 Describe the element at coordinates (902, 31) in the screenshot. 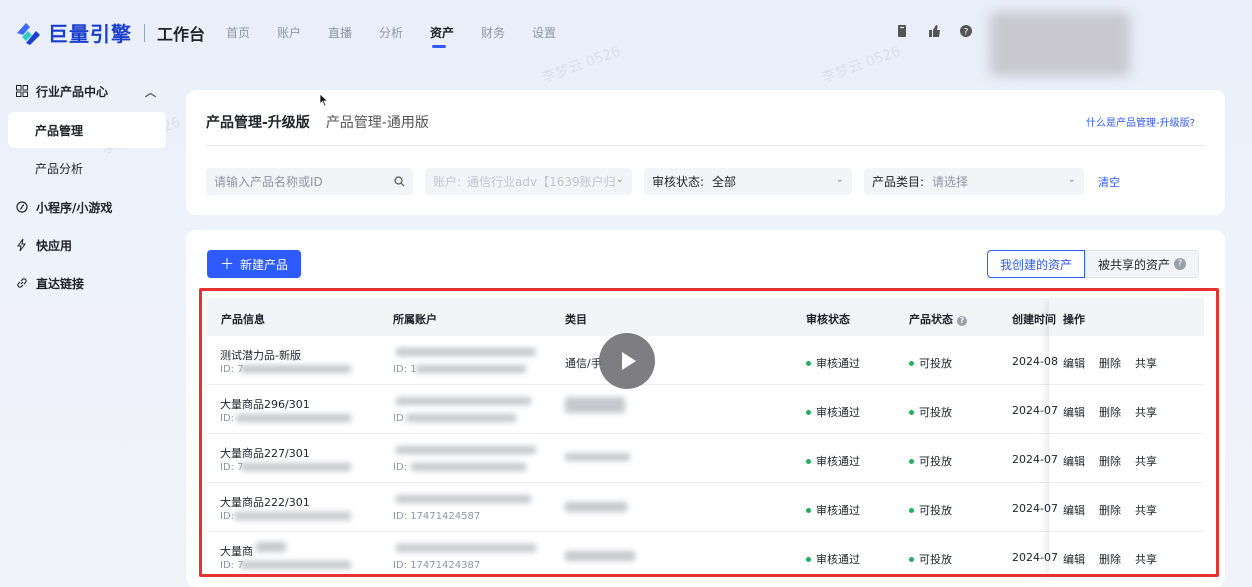

I see `document-icon` at that location.